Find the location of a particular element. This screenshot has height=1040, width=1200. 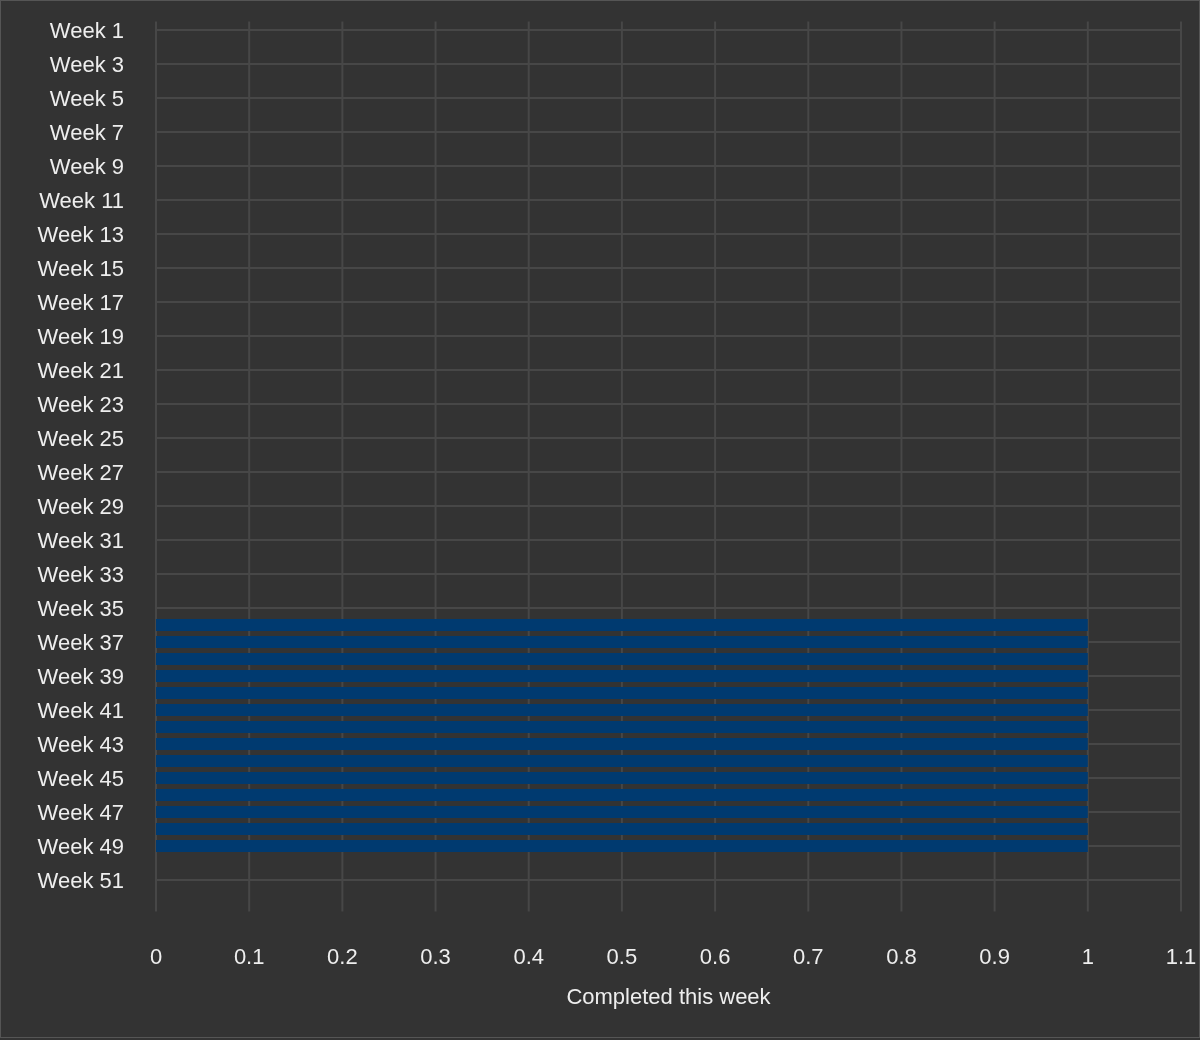

axis-label: Week 5 is located at coordinates (86, 98).